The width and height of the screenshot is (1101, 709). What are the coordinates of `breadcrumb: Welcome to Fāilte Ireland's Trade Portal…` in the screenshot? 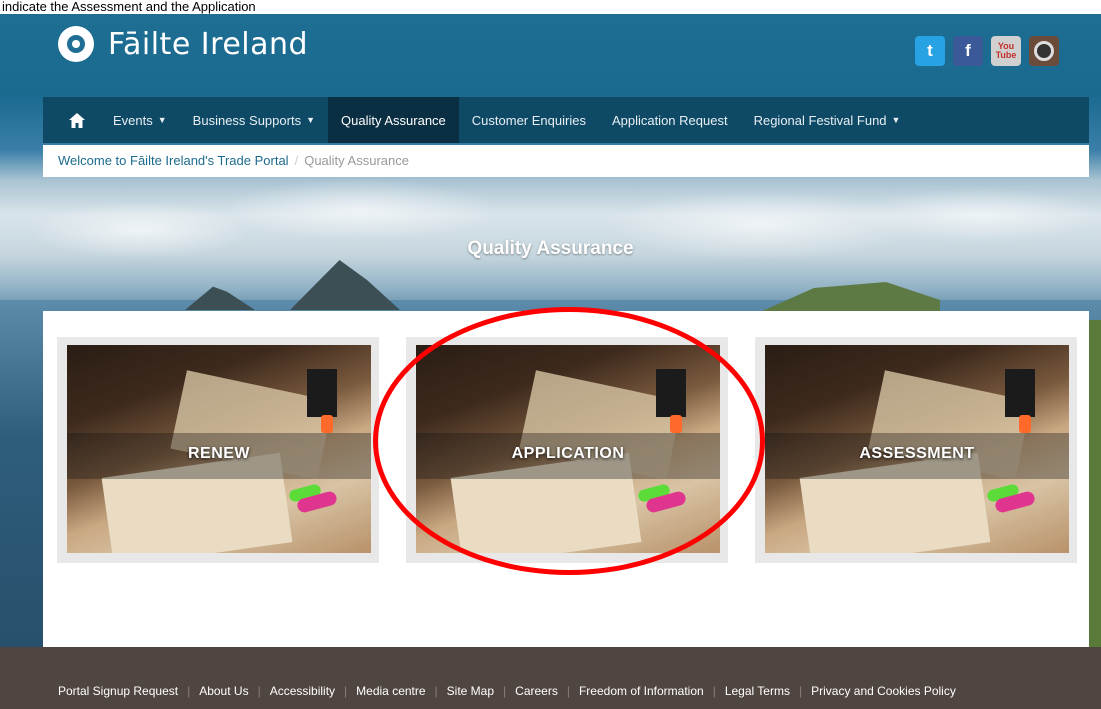 It's located at (566, 161).